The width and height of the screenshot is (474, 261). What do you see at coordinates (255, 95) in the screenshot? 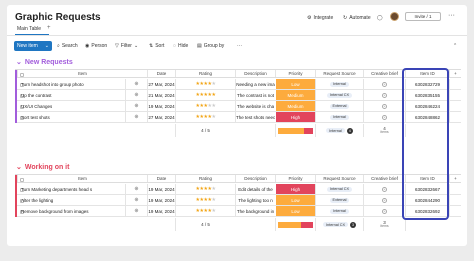
I see `cell-description: The contrast is not` at bounding box center [255, 95].